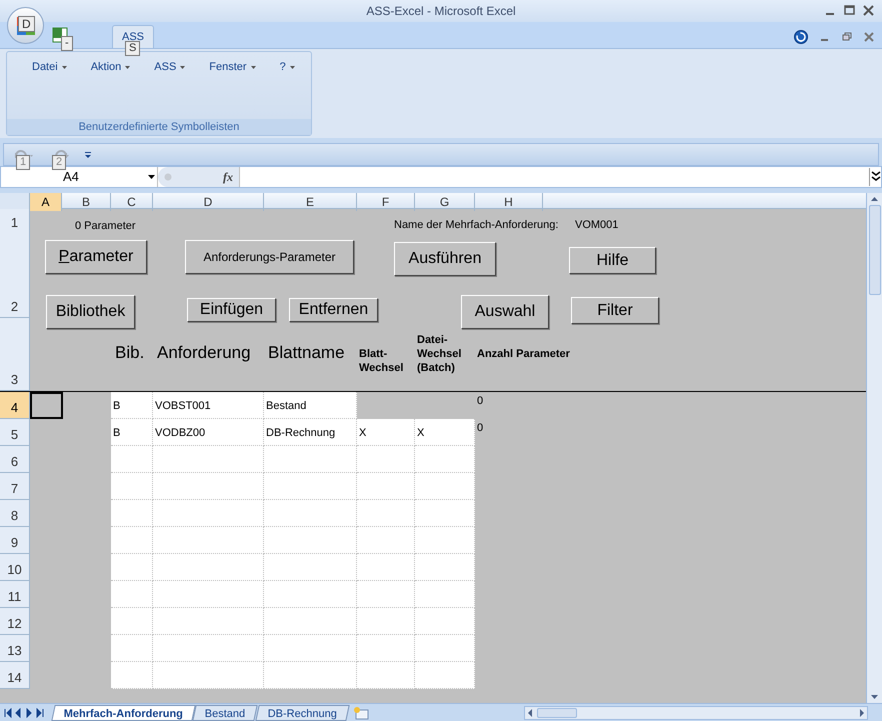  What do you see at coordinates (208, 432) in the screenshot?
I see `table-cell: VODBZ00` at bounding box center [208, 432].